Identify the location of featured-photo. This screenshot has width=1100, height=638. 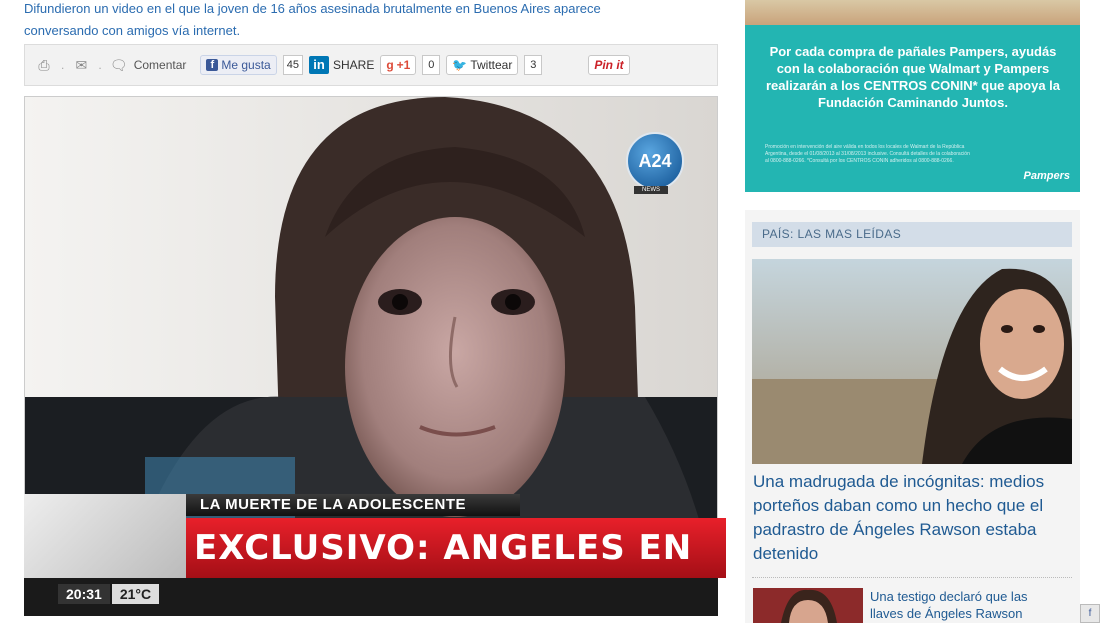
(912, 361).